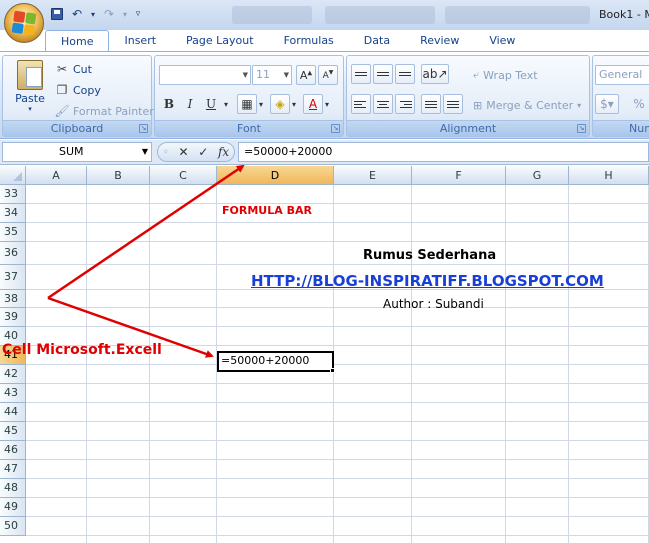 This screenshot has height=543, width=649. I want to click on row-header-36: 36, so click(13, 253).